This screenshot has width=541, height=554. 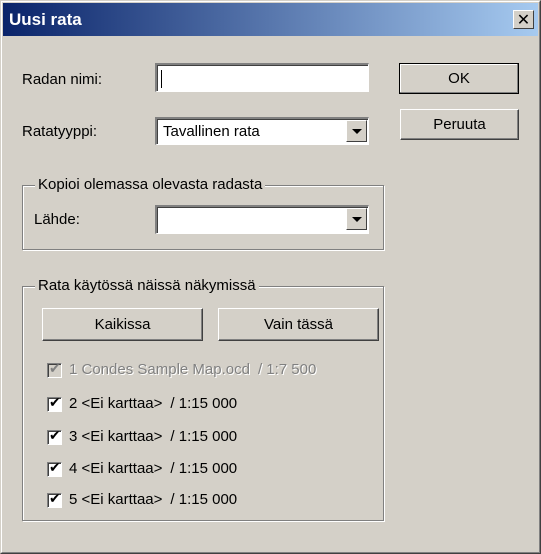 I want to click on view-item-label: 5 <Ei karttaa> / 1:15 000, so click(x=153, y=499).